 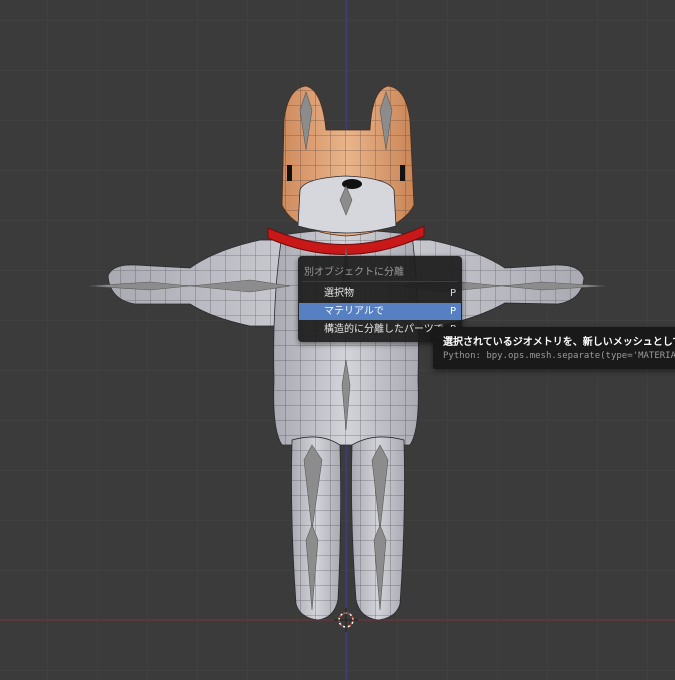 I want to click on menu-item-by-material: マテリアルで P, so click(x=380, y=311).